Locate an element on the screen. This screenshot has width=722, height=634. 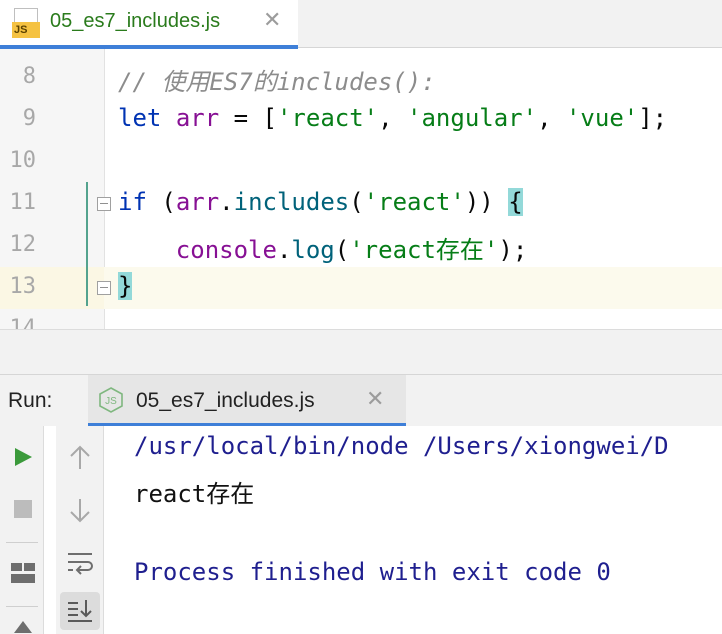
code-token: if is located at coordinates (132, 202).